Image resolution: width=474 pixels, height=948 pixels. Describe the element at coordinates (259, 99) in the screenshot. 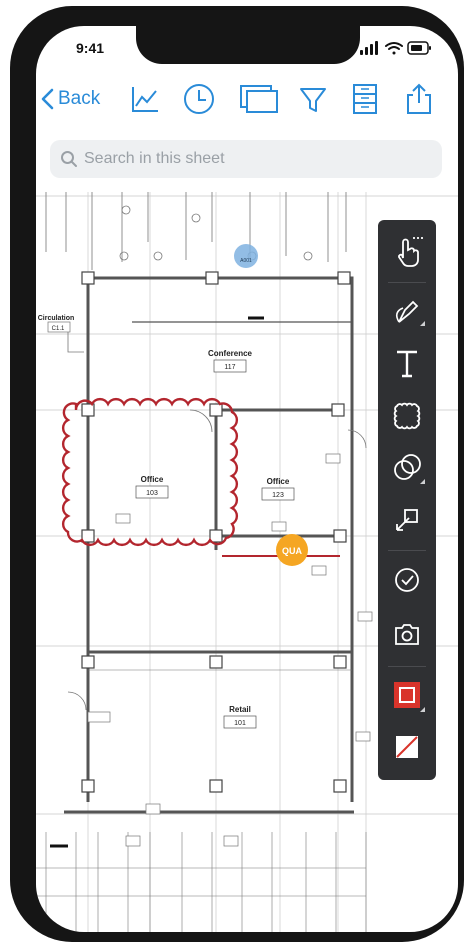

I see `sheets-icon` at that location.